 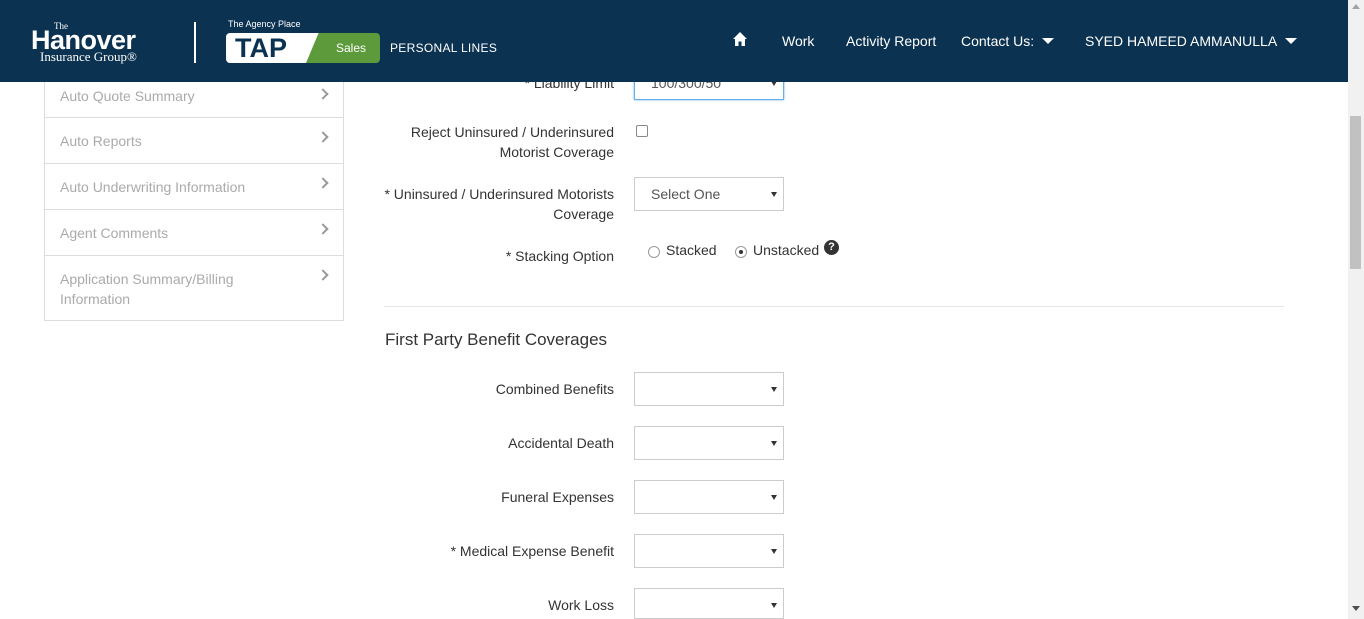 I want to click on page-scrollbar, so click(x=1356, y=309).